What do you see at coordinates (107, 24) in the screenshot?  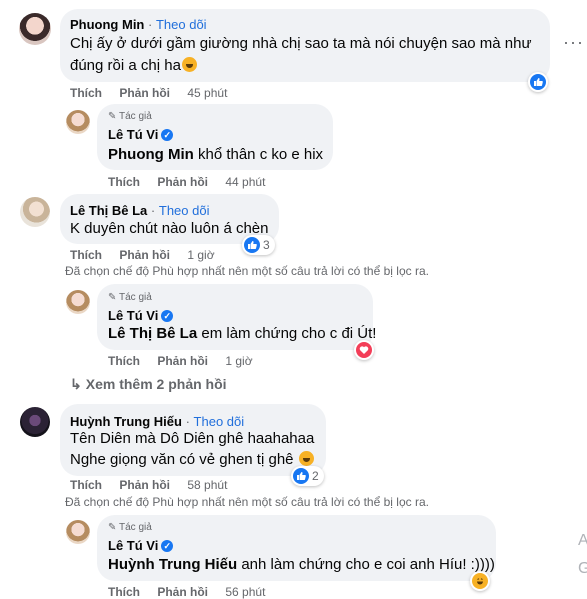 I see `commenter-name-text: Phuong Min` at bounding box center [107, 24].